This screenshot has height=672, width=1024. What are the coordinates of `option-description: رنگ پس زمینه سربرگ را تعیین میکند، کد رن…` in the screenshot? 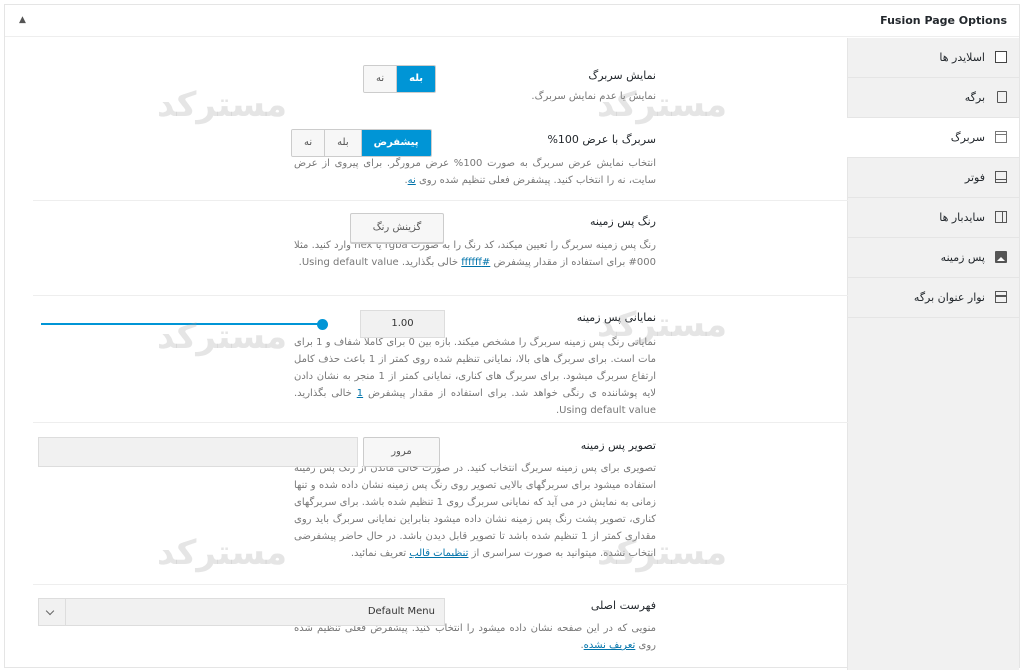 It's located at (475, 254).